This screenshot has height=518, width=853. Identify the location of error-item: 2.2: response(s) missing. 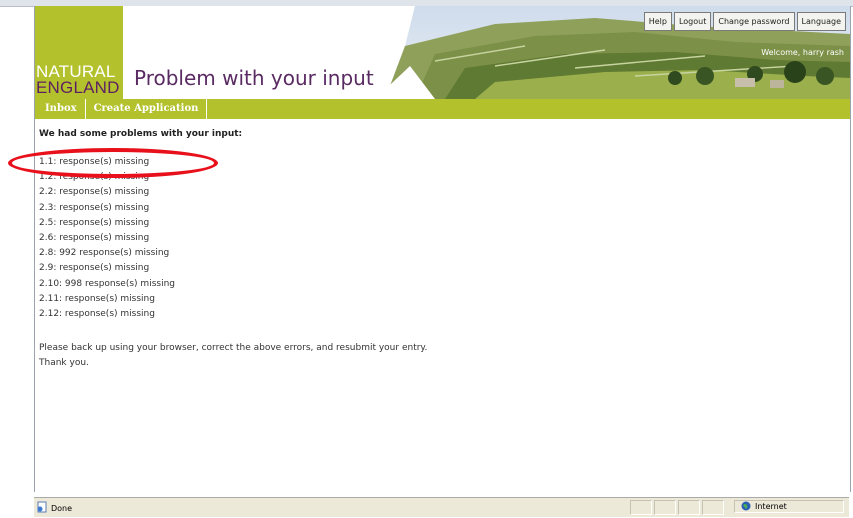
(94, 192).